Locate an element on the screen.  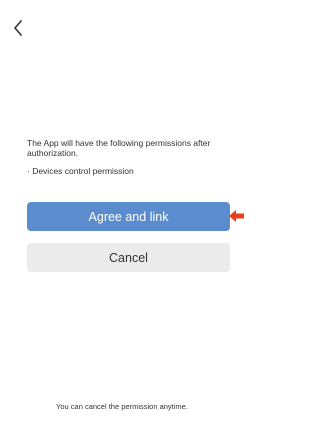
agree-and-link-button: Agree and link is located at coordinates (128, 216).